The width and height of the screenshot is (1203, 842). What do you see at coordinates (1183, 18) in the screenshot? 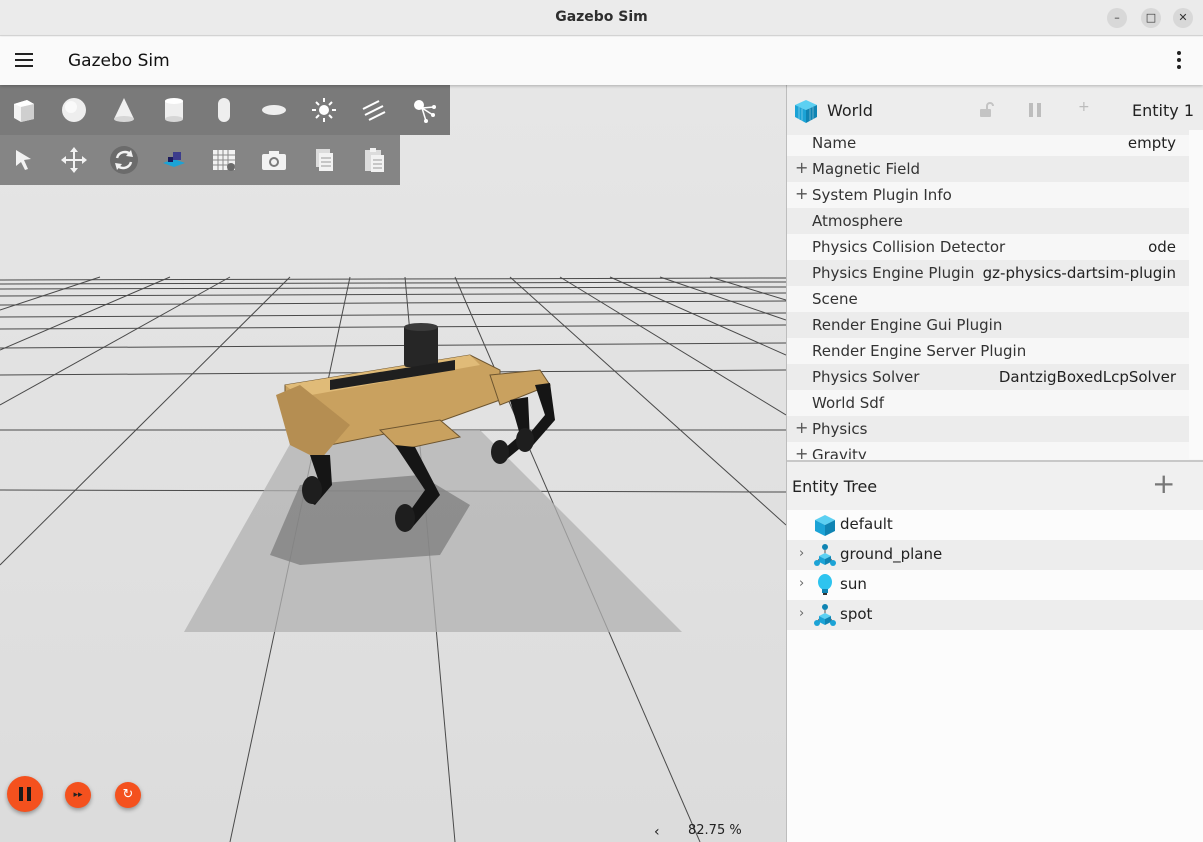
I see `close-button: ✕` at bounding box center [1183, 18].